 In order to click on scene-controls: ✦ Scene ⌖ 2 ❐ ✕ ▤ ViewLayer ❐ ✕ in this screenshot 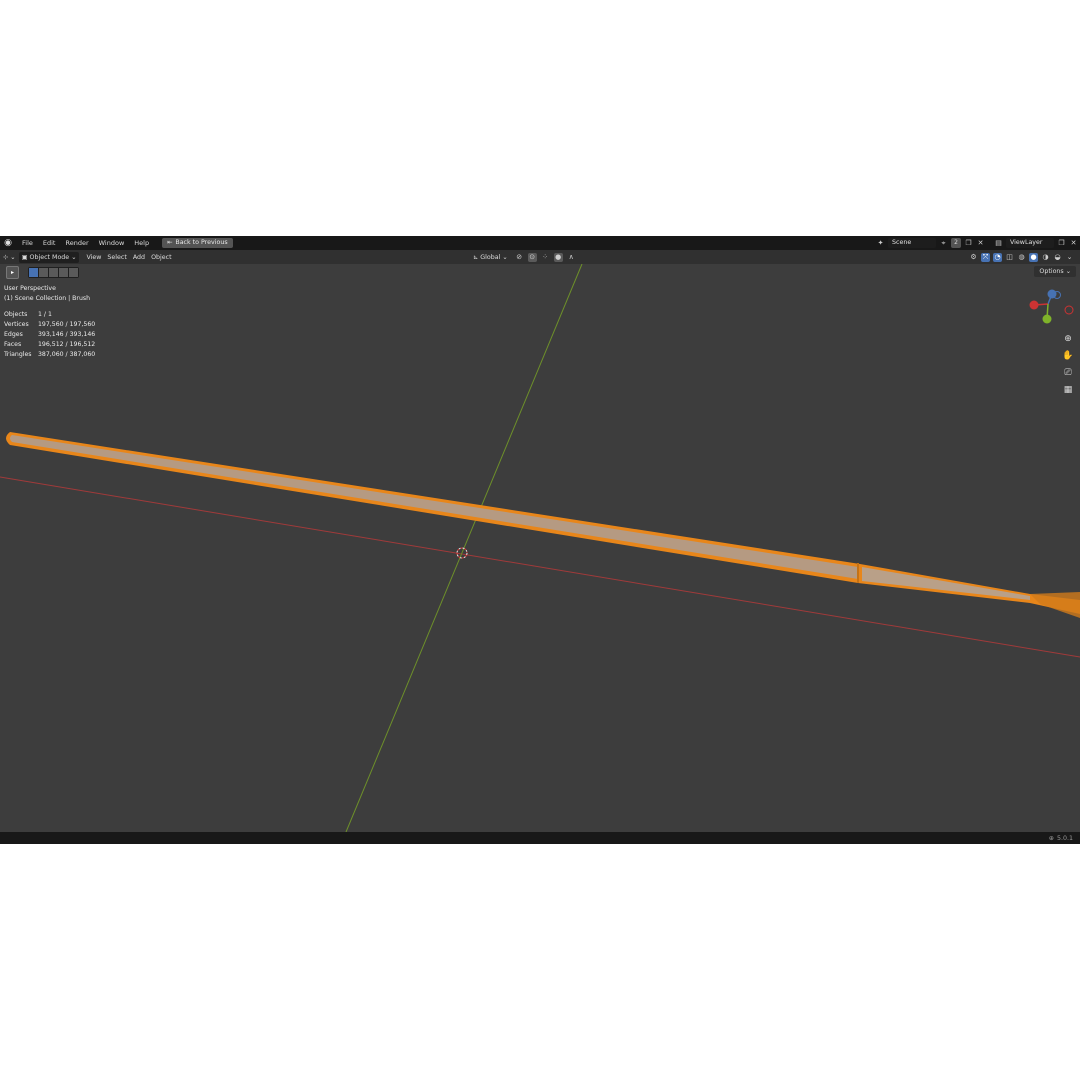, I will do `click(977, 243)`.